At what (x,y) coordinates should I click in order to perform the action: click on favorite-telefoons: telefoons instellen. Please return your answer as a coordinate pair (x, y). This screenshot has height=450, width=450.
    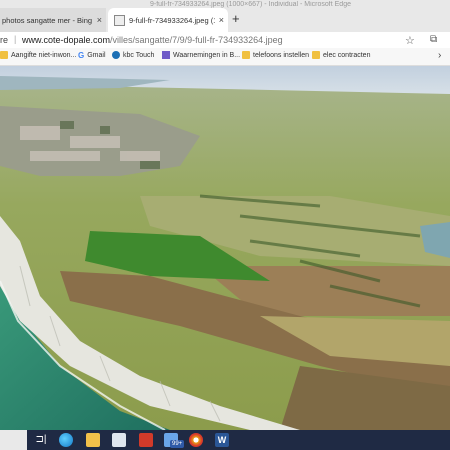
    Looking at the image, I should click on (275, 55).